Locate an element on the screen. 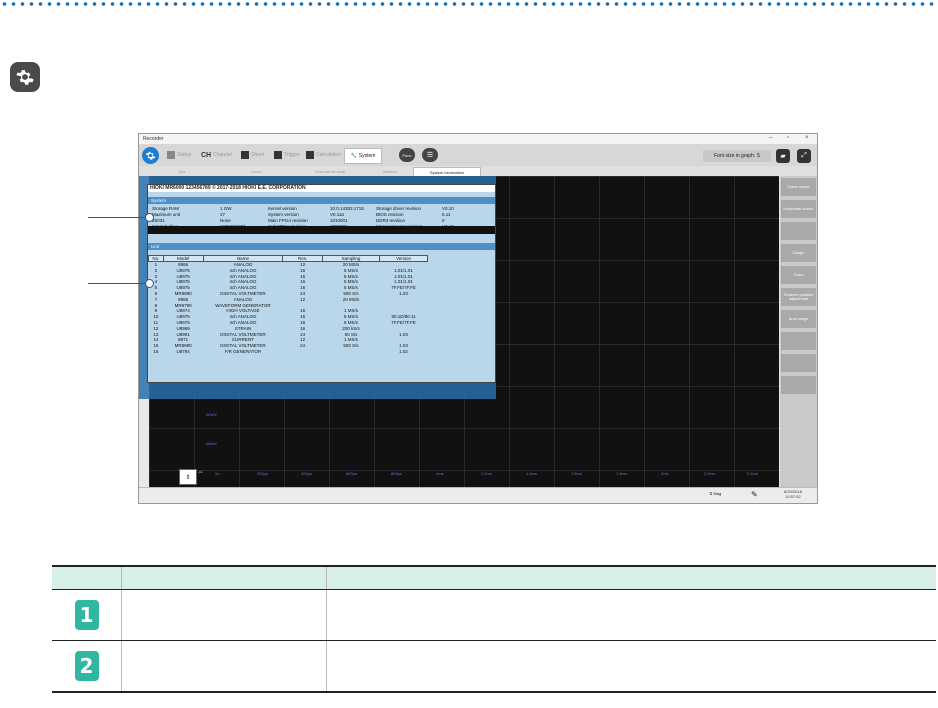 The width and height of the screenshot is (938, 708). sheet-button: Sheet is located at coordinates (252, 155).